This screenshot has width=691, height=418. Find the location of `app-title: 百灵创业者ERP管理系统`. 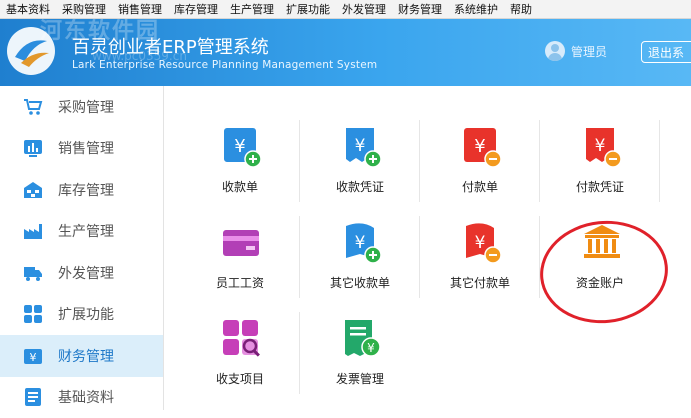

app-title: 百灵创业者ERP管理系统 is located at coordinates (170, 46).